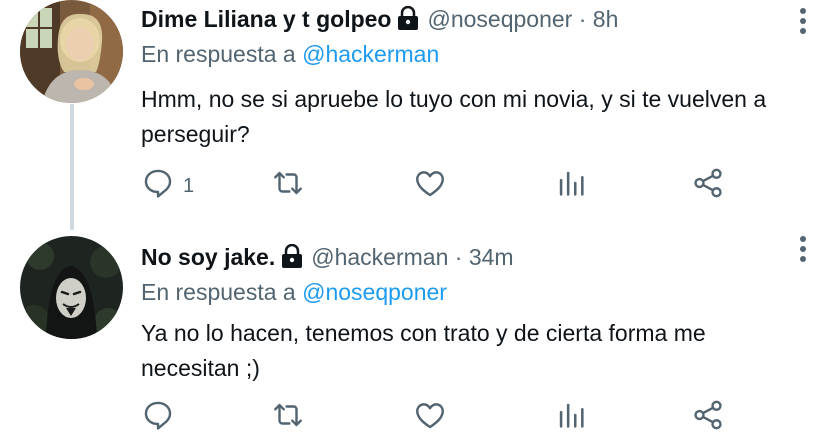  I want to click on timestamp: 34m, so click(491, 257).